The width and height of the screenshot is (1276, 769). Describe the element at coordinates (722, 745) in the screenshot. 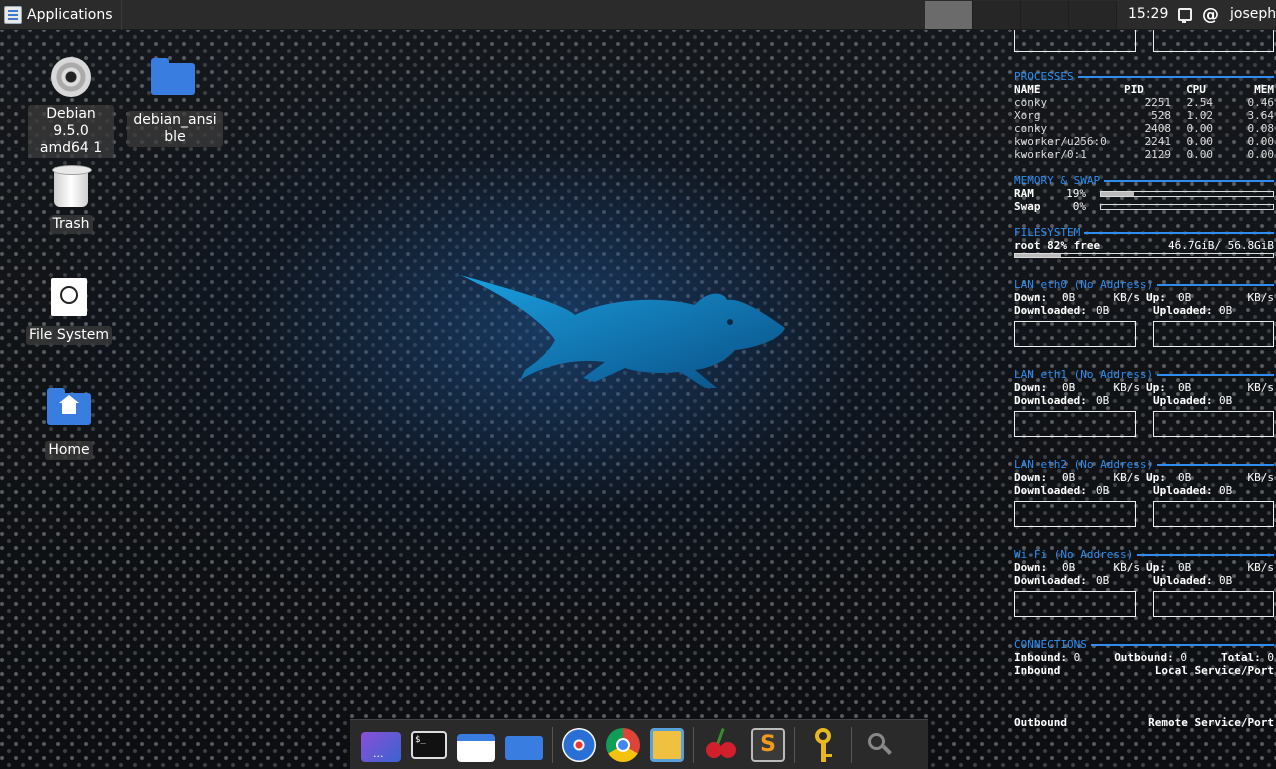

I see `cherrytree-icon` at that location.